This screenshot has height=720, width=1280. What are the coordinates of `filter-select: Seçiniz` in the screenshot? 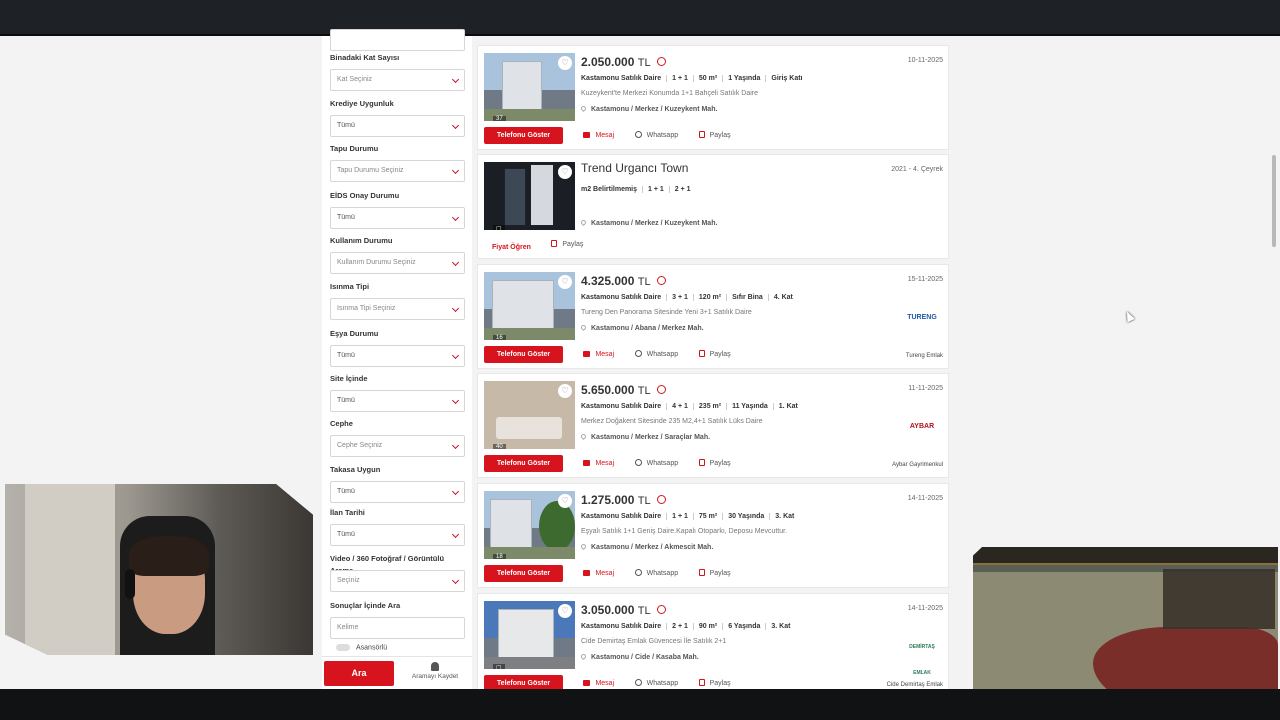 It's located at (397, 581).